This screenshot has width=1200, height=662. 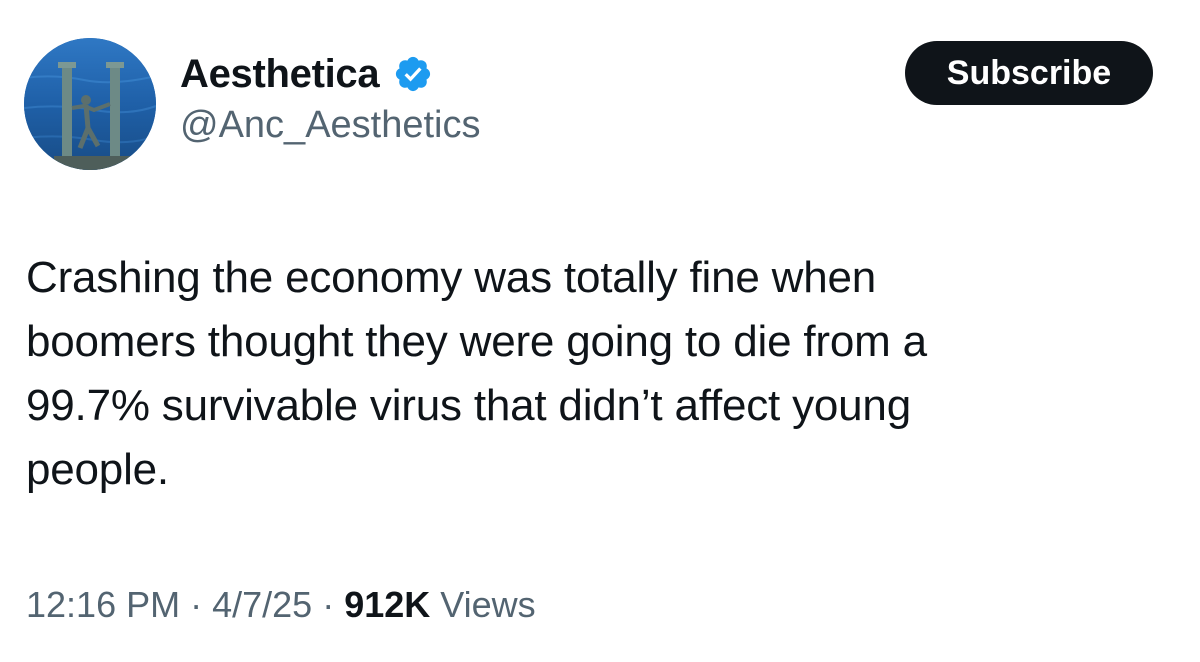 What do you see at coordinates (413, 74) in the screenshot?
I see `verified-badge-icon` at bounding box center [413, 74].